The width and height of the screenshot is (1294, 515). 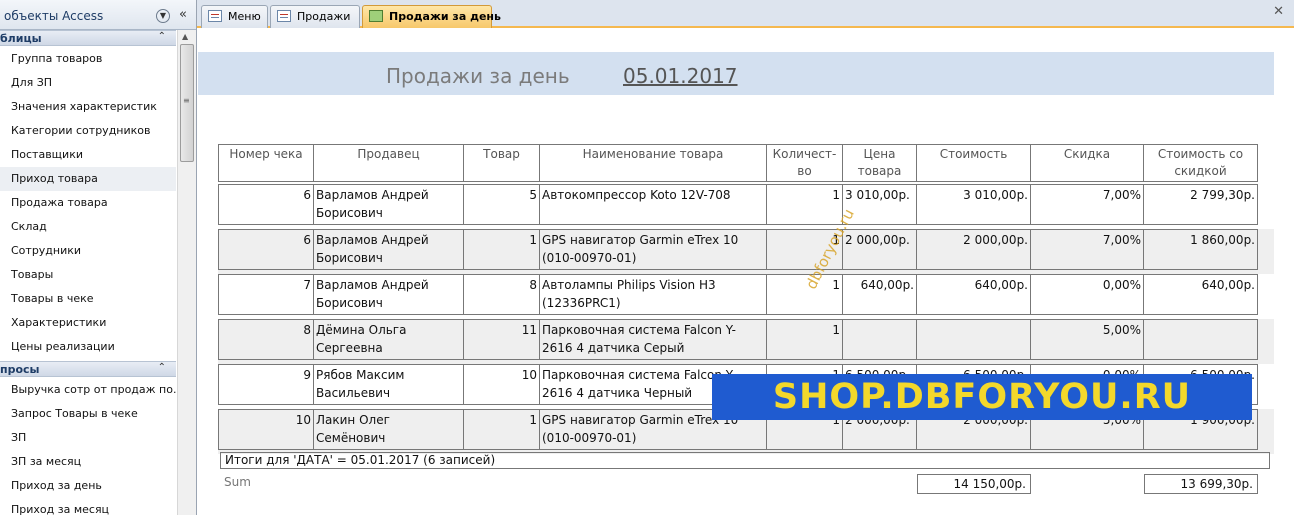 What do you see at coordinates (502, 339) in the screenshot?
I see `cell-product-id: 11` at bounding box center [502, 339].